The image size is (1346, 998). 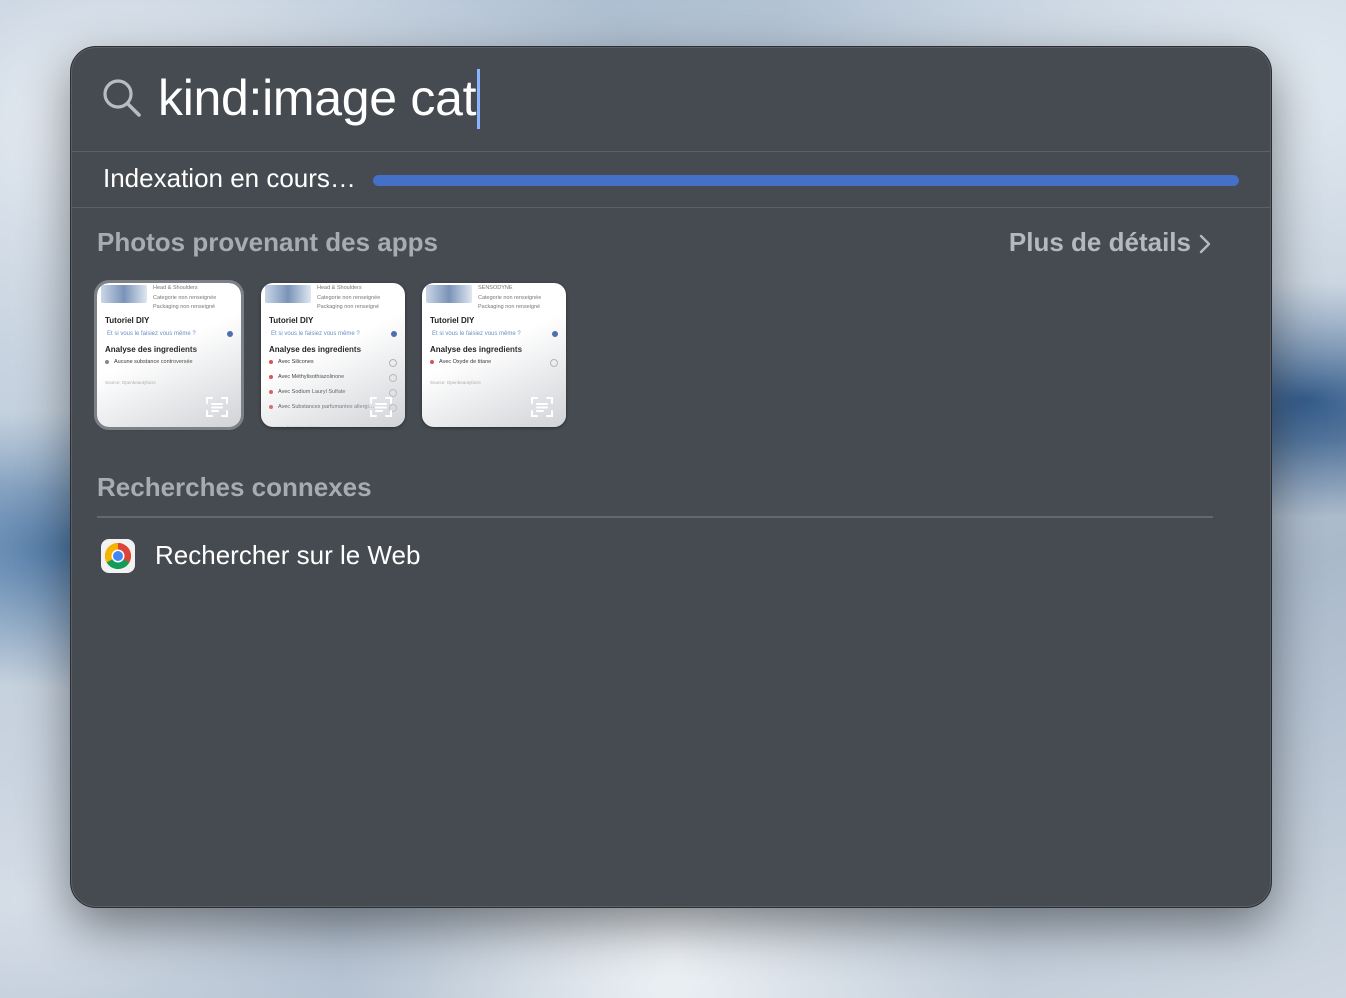 What do you see at coordinates (234, 487) in the screenshot?
I see `related-section-title: Recherches connexes` at bounding box center [234, 487].